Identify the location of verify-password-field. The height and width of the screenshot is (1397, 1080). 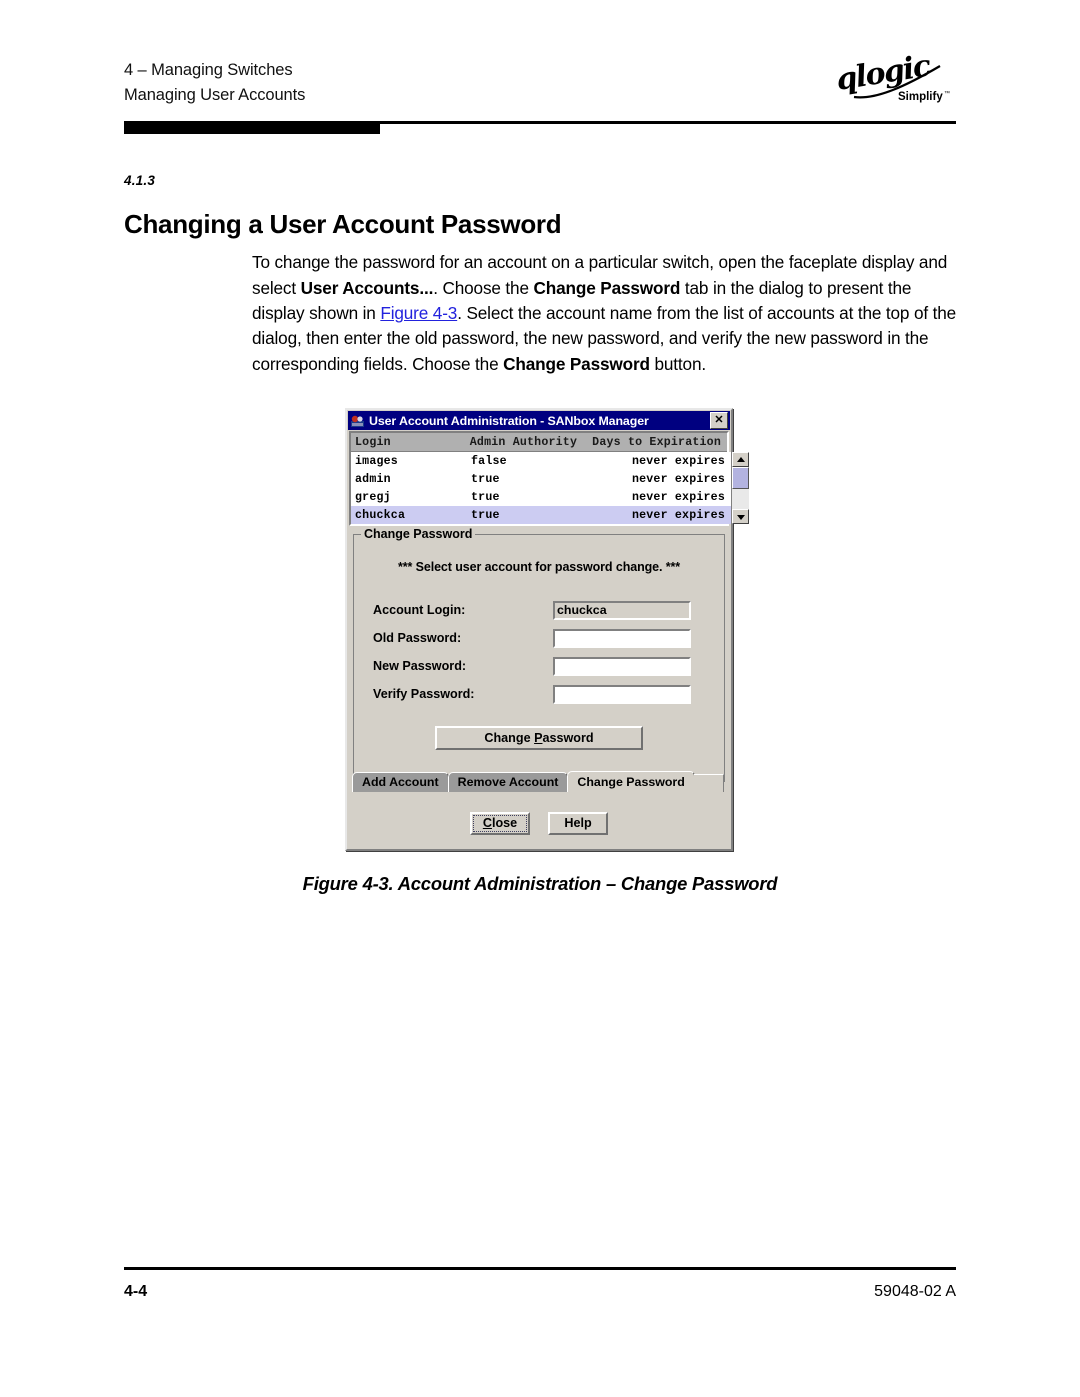
(622, 694).